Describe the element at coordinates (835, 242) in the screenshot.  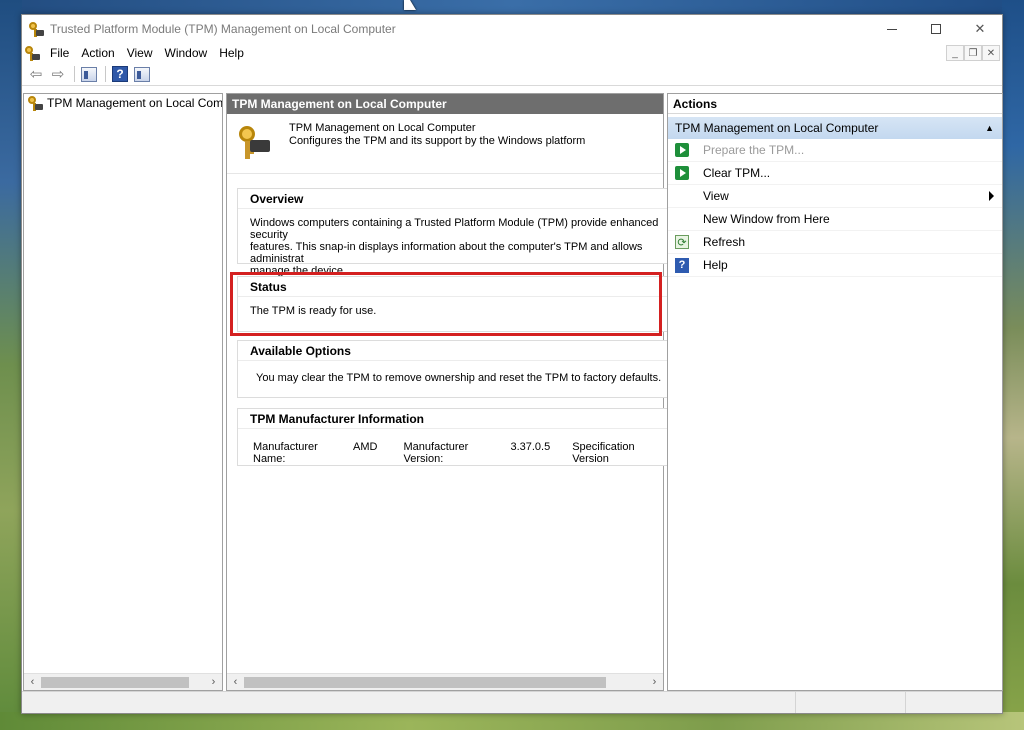
I see `action-refresh: ⟳ Refresh` at that location.